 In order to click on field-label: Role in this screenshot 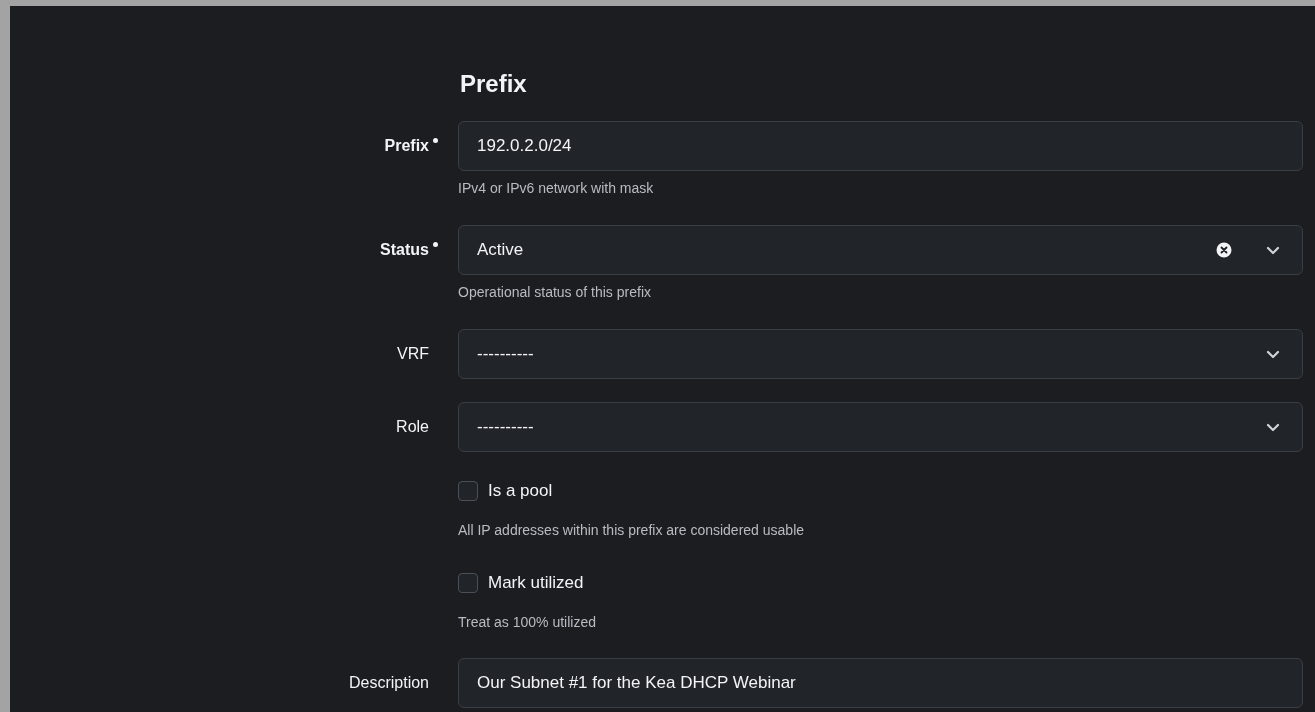, I will do `click(412, 427)`.